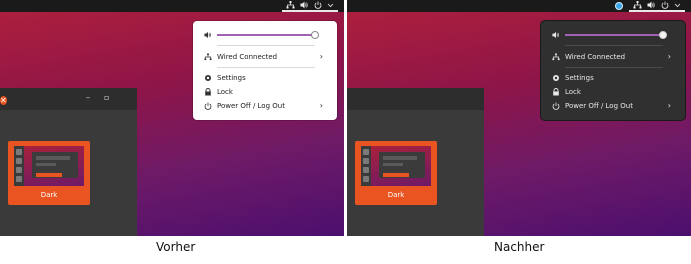 The image size is (691, 264). I want to click on settings-window: – ▫ ✕ Dark, so click(68, 162).